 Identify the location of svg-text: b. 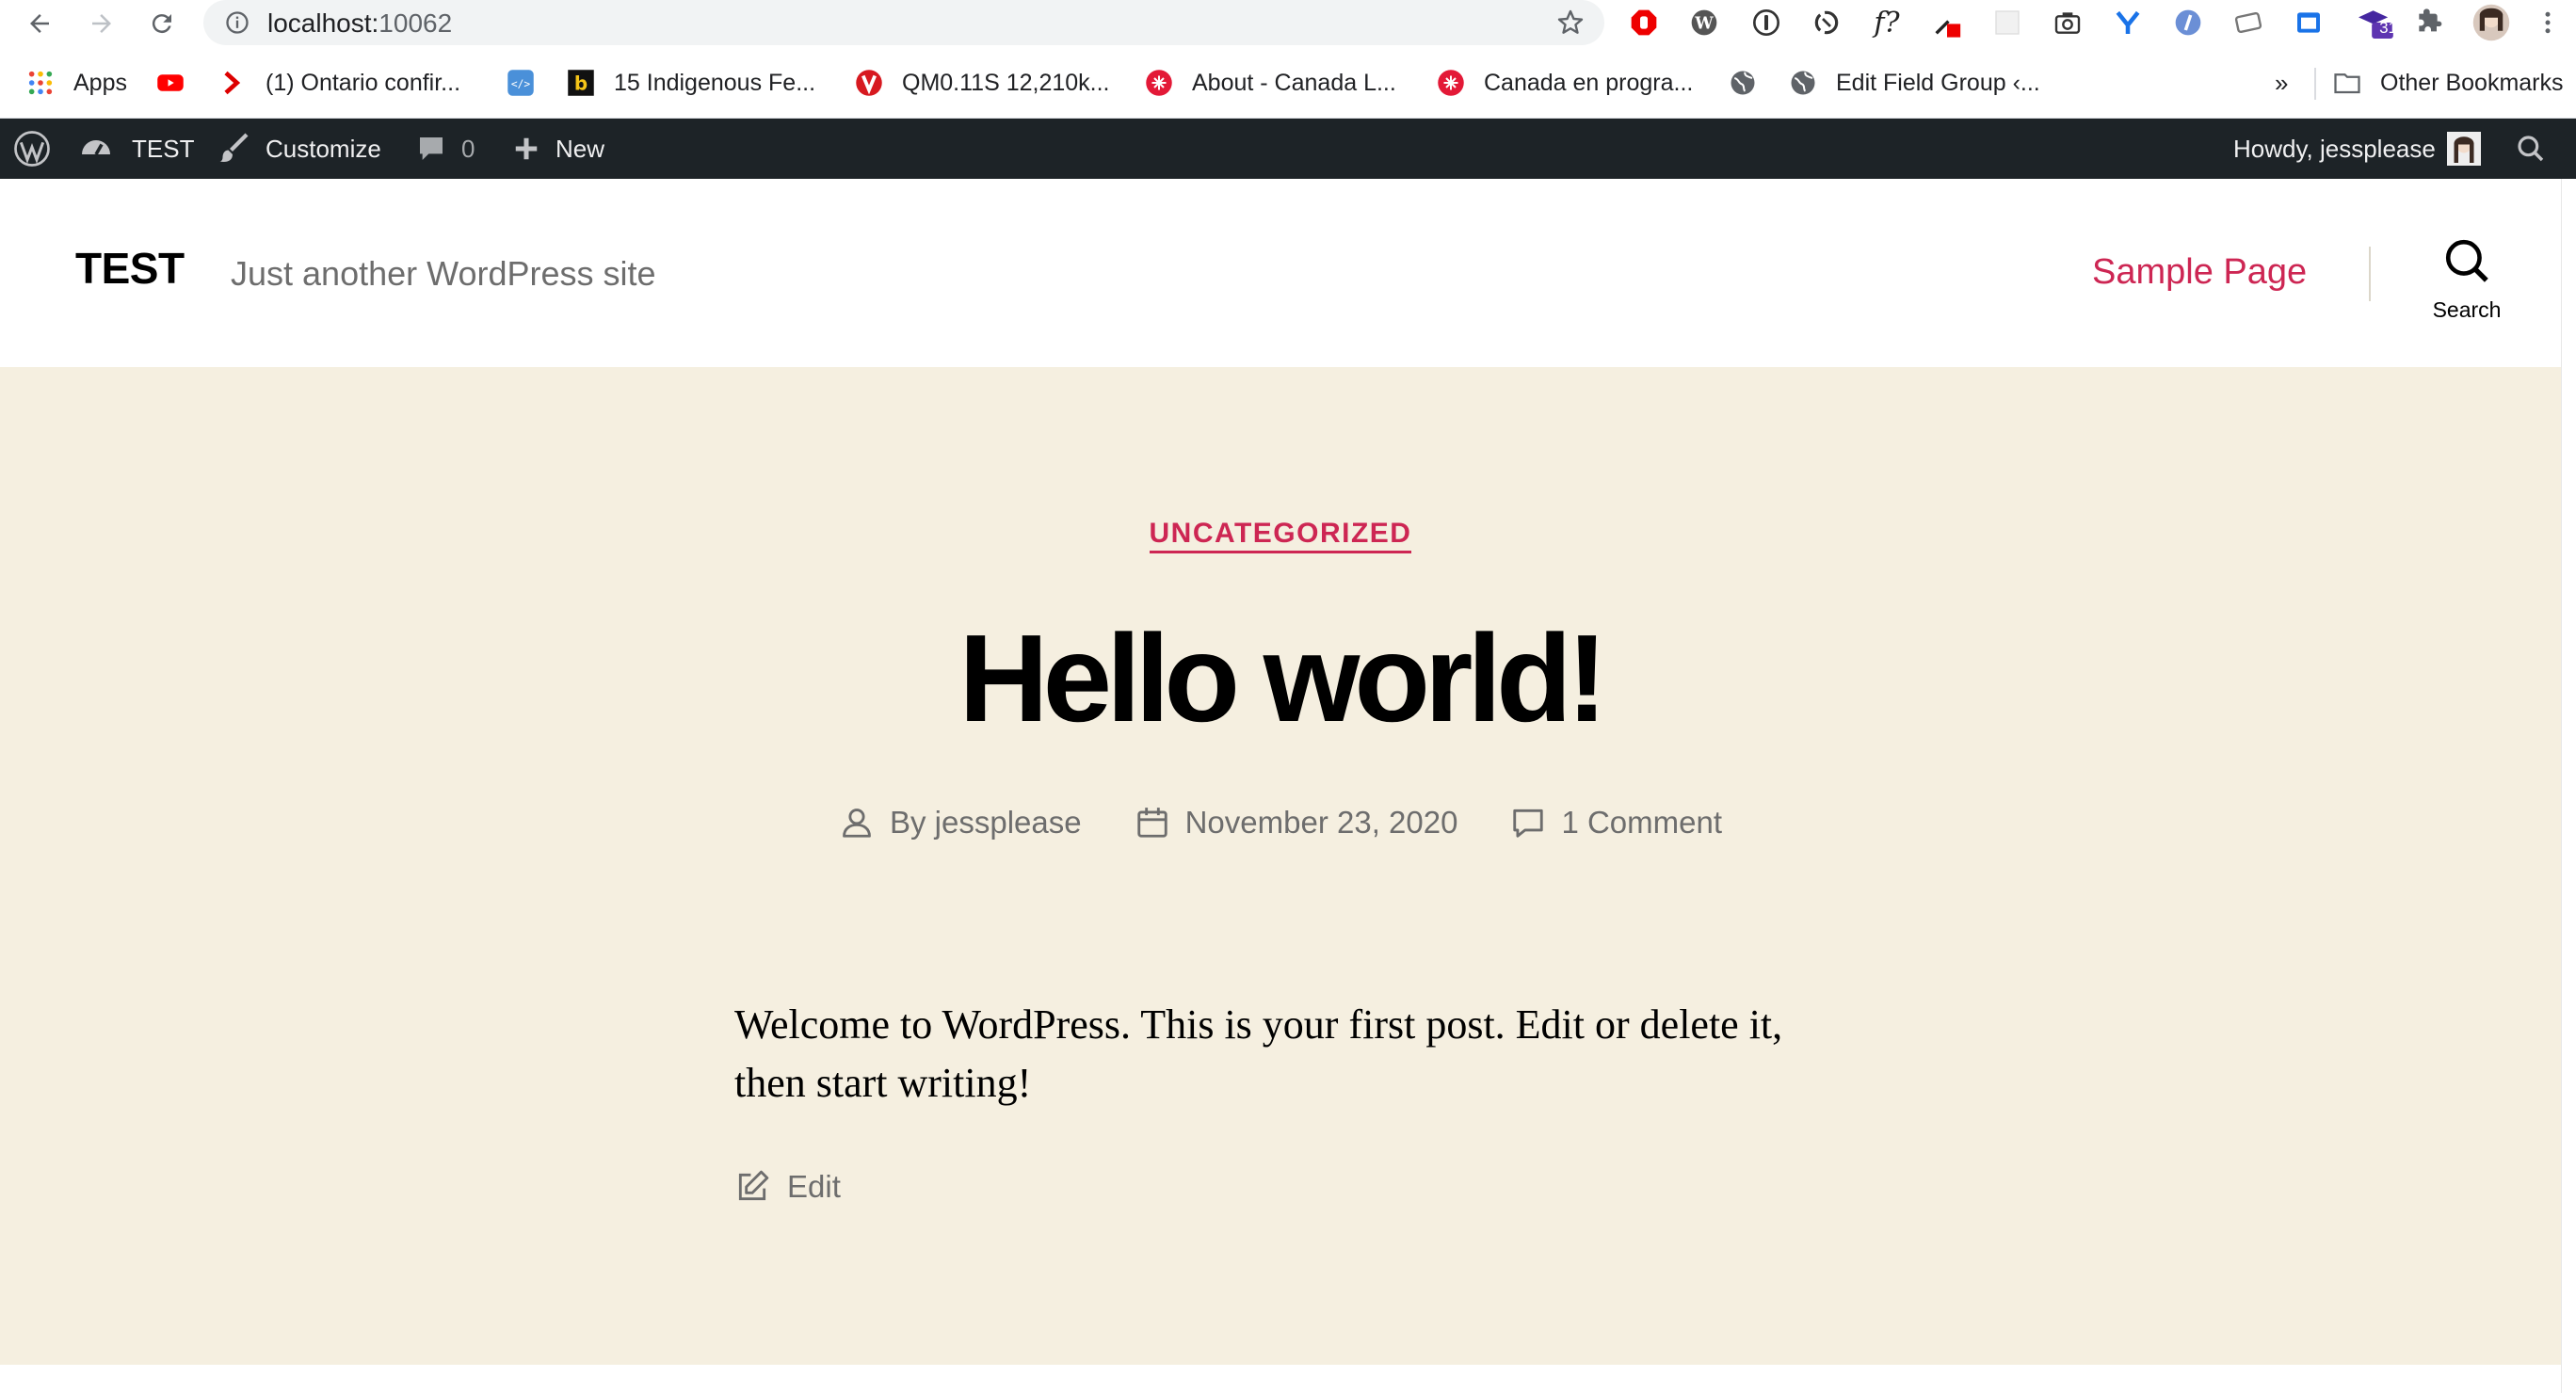
(581, 83).